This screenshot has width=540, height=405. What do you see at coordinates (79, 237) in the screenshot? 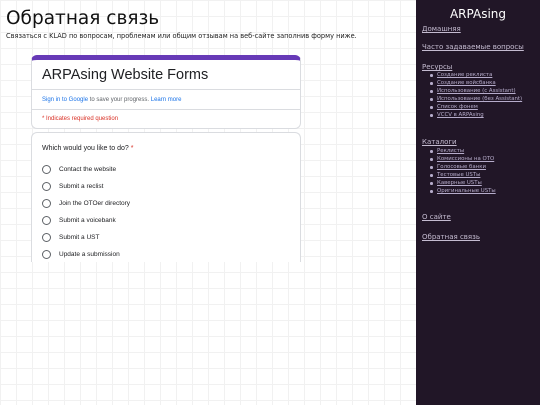
I see `option-label: Submit a UST` at bounding box center [79, 237].